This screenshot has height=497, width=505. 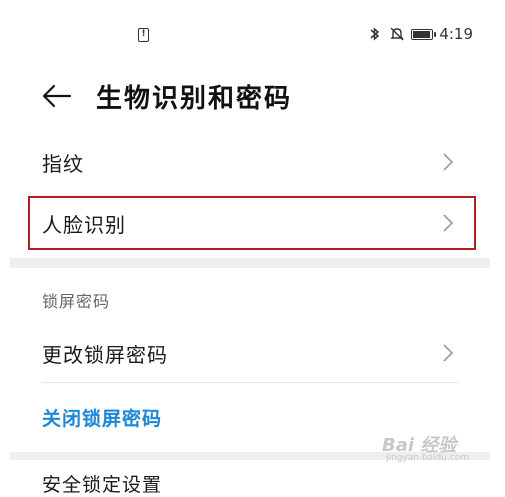 I want to click on settings-item-label: 更改锁屏密码, so click(x=105, y=354).